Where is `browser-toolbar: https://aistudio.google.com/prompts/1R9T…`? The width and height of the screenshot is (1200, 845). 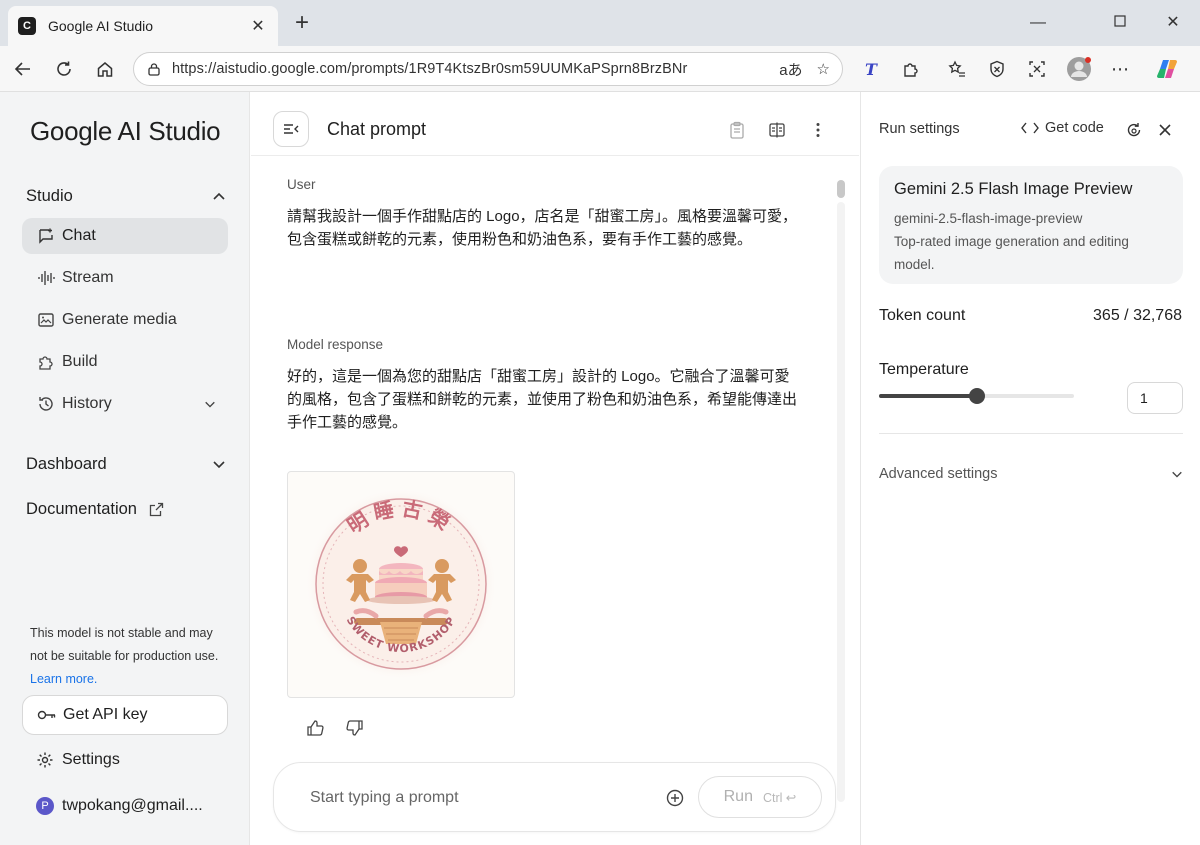
browser-toolbar: https://aistudio.google.com/prompts/1R9T… is located at coordinates (600, 69).